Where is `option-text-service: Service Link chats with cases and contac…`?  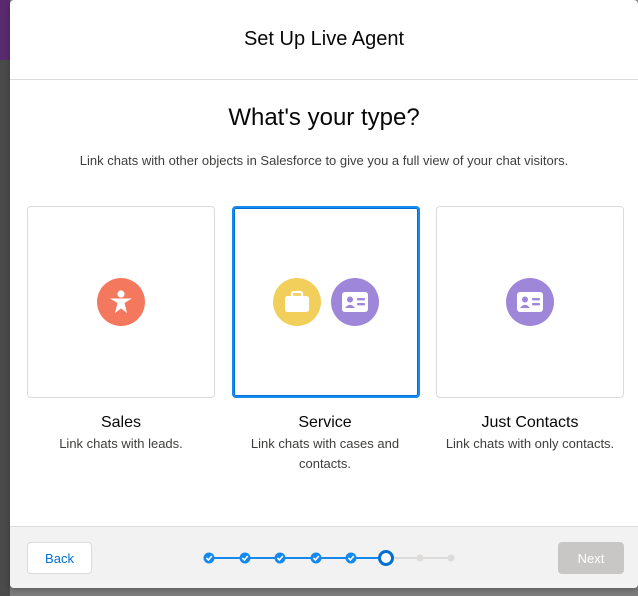 option-text-service: Service Link chats with cases and contac… is located at coordinates (325, 444).